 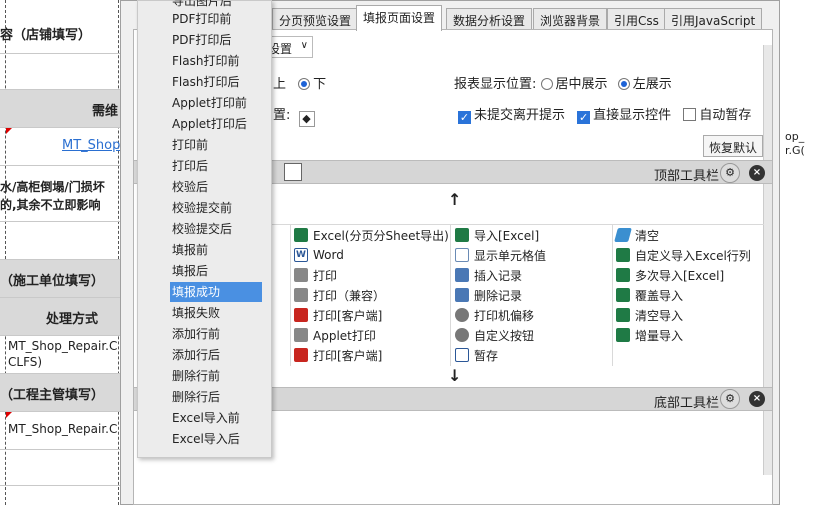 What do you see at coordinates (462, 315) in the screenshot?
I see `move-icon` at bounding box center [462, 315].